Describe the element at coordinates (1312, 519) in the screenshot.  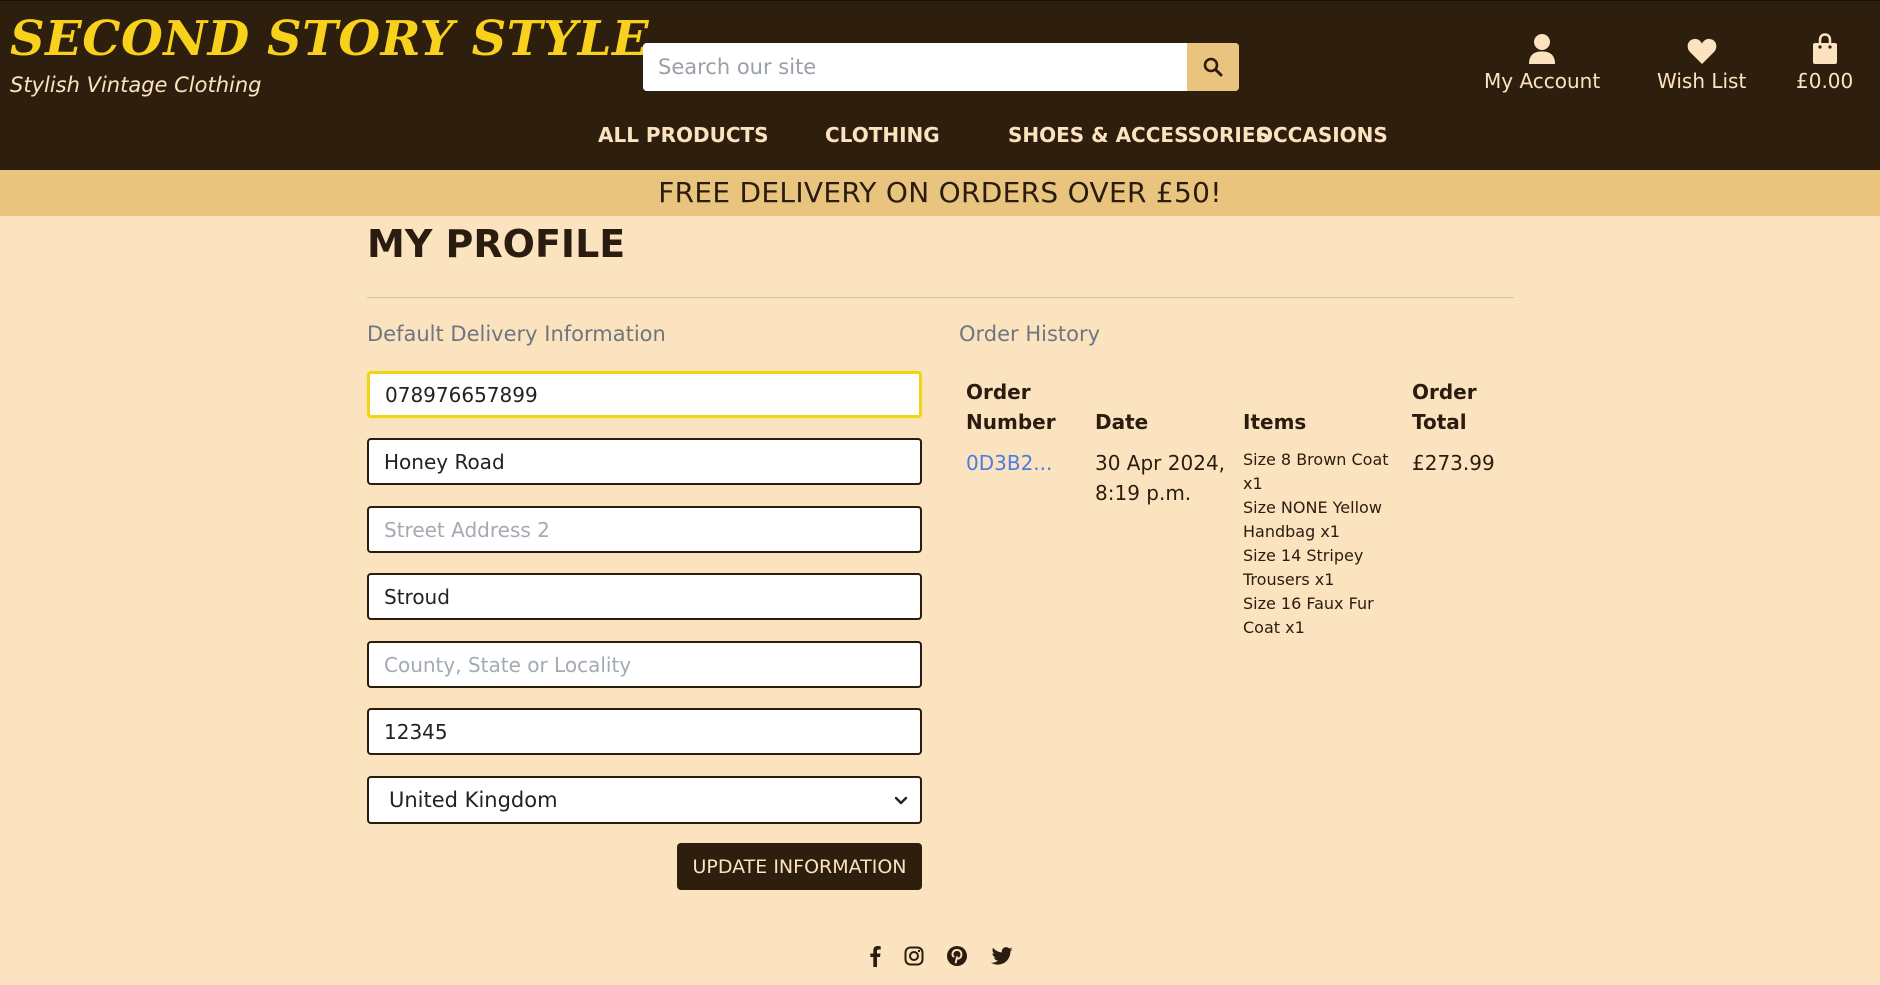
I see `order-item: Size NONE Yellow Handbag x1` at that location.